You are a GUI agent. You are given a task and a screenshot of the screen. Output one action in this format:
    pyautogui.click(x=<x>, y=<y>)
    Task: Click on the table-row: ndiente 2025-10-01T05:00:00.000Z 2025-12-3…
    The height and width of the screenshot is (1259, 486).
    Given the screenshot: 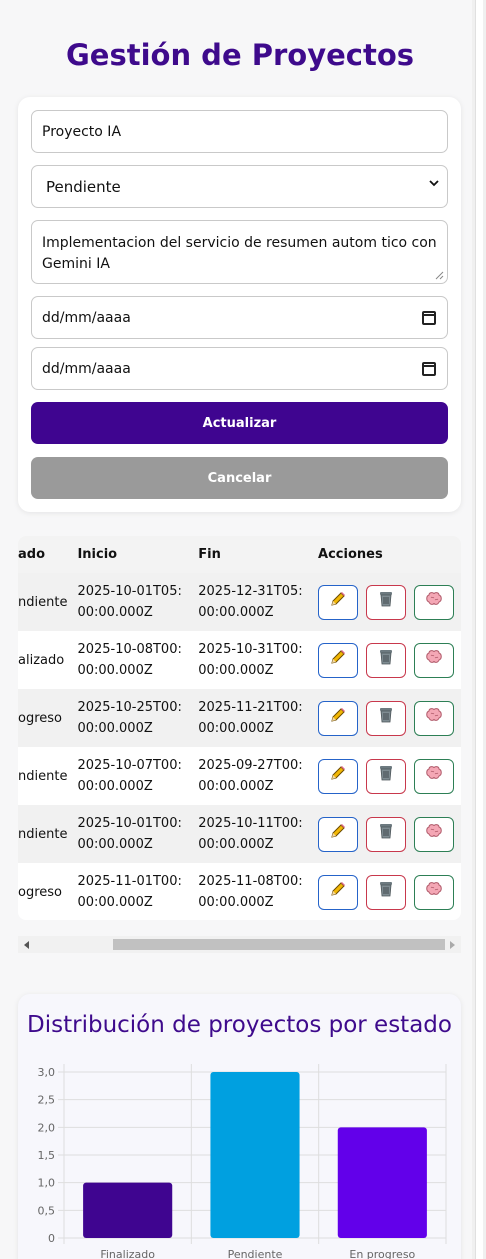 What is the action you would take?
    pyautogui.click(x=239, y=602)
    